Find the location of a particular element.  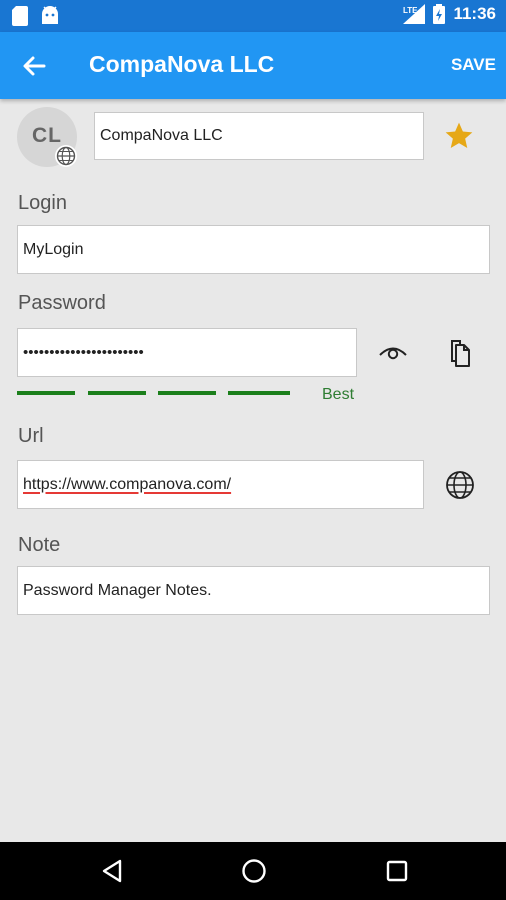

back-button is located at coordinates (34, 66).